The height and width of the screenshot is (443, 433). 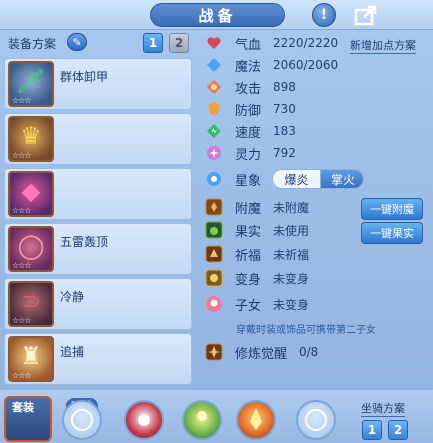 What do you see at coordinates (214, 254) in the screenshot?
I see `blessing-icon` at bounding box center [214, 254].